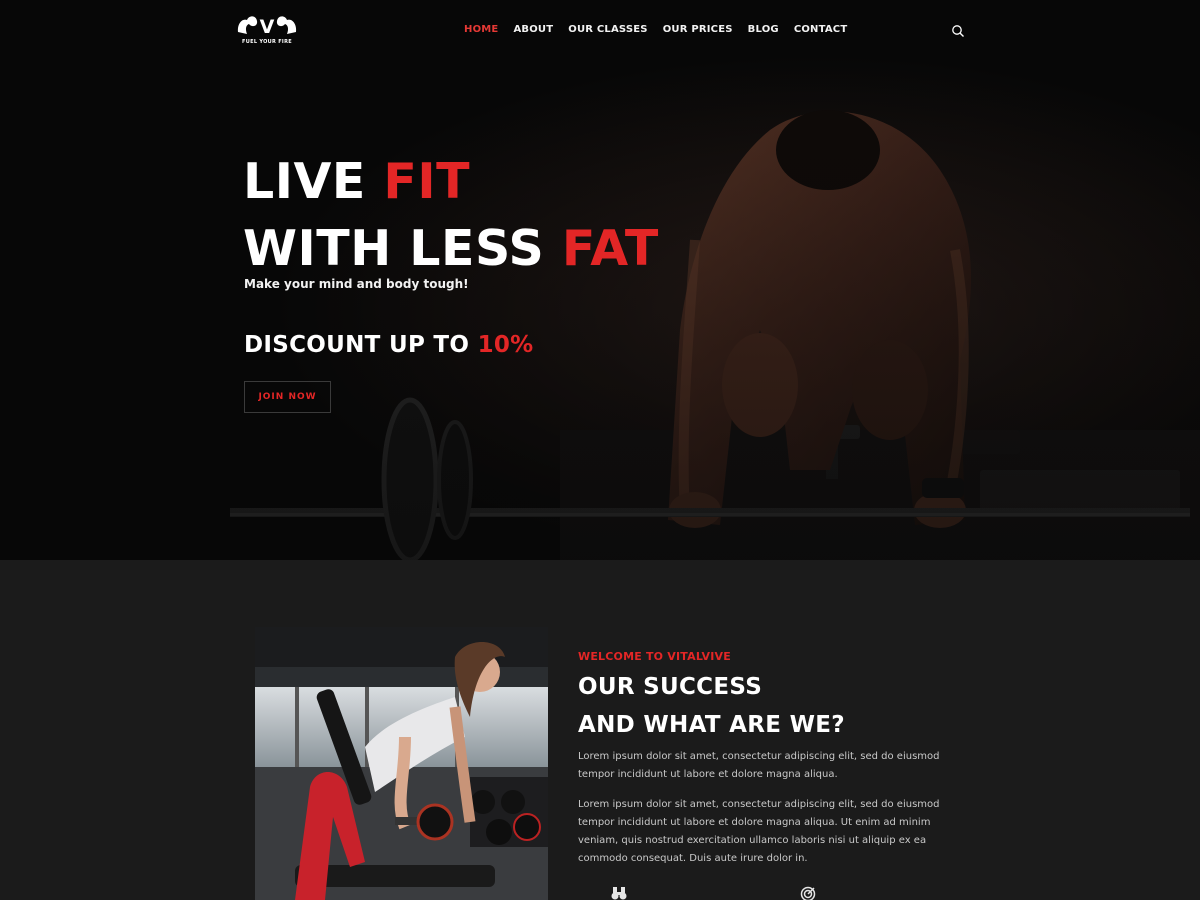 The image size is (1200, 900). What do you see at coordinates (427, 181) in the screenshot?
I see `hero-line1-red: FIT` at bounding box center [427, 181].